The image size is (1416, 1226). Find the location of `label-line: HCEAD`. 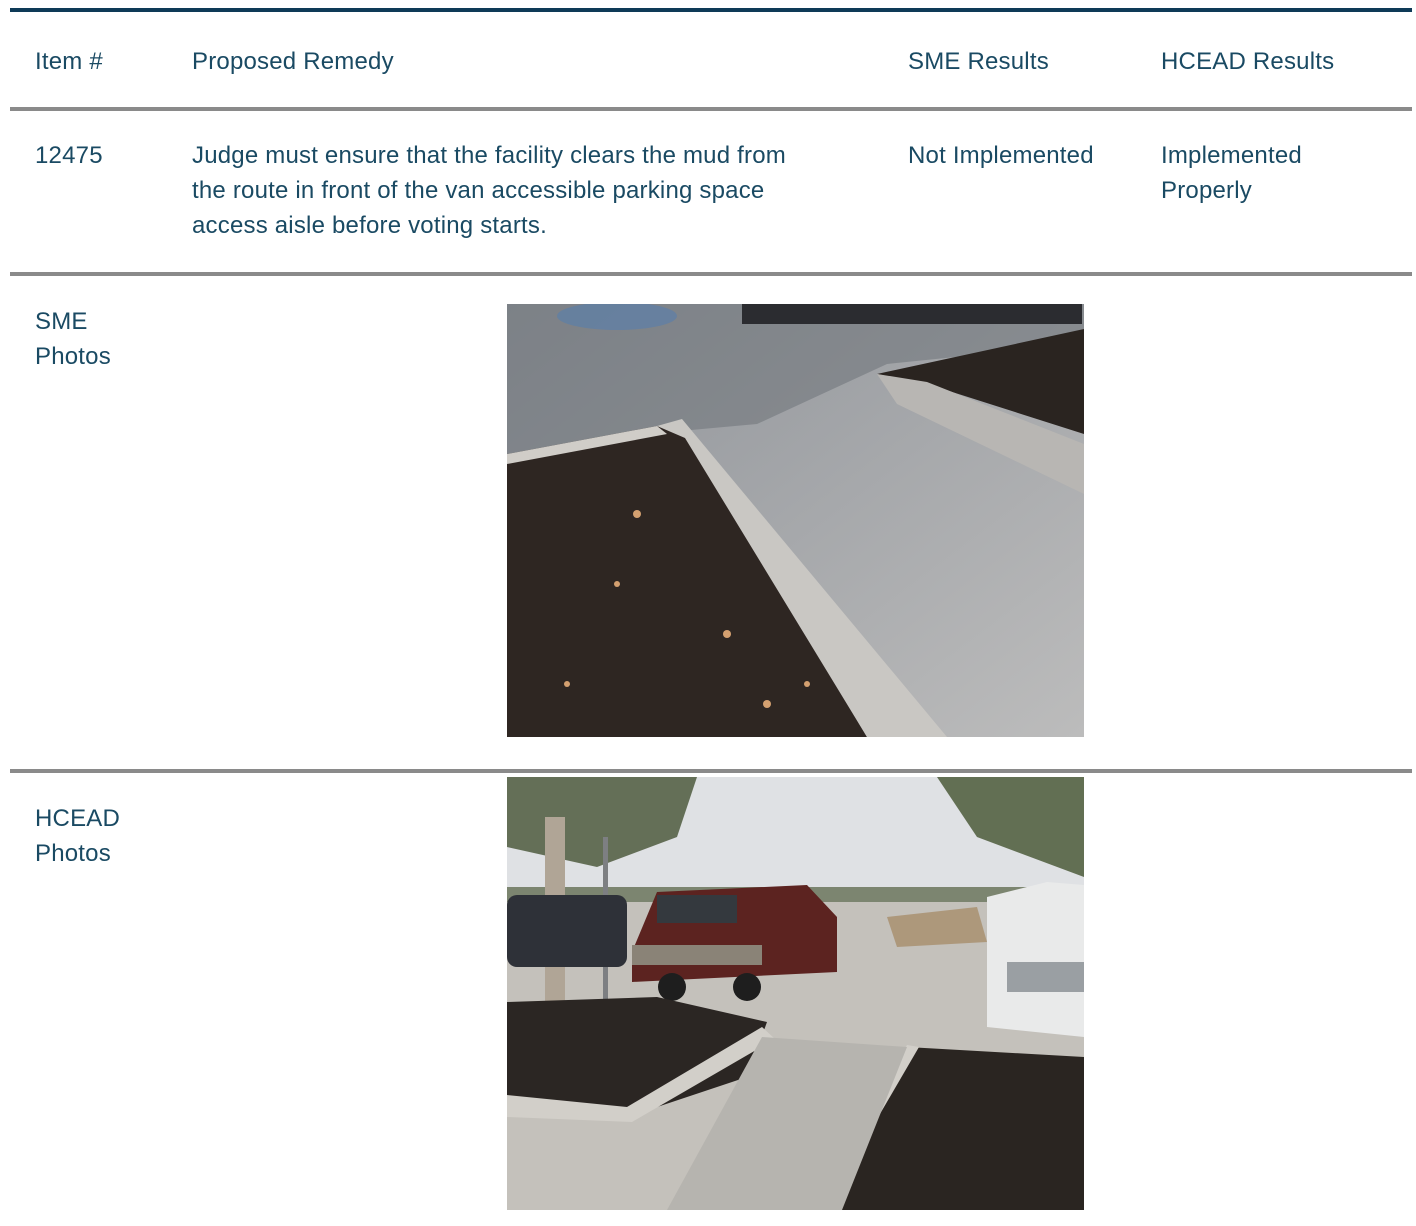

label-line: HCEAD is located at coordinates (78, 818).